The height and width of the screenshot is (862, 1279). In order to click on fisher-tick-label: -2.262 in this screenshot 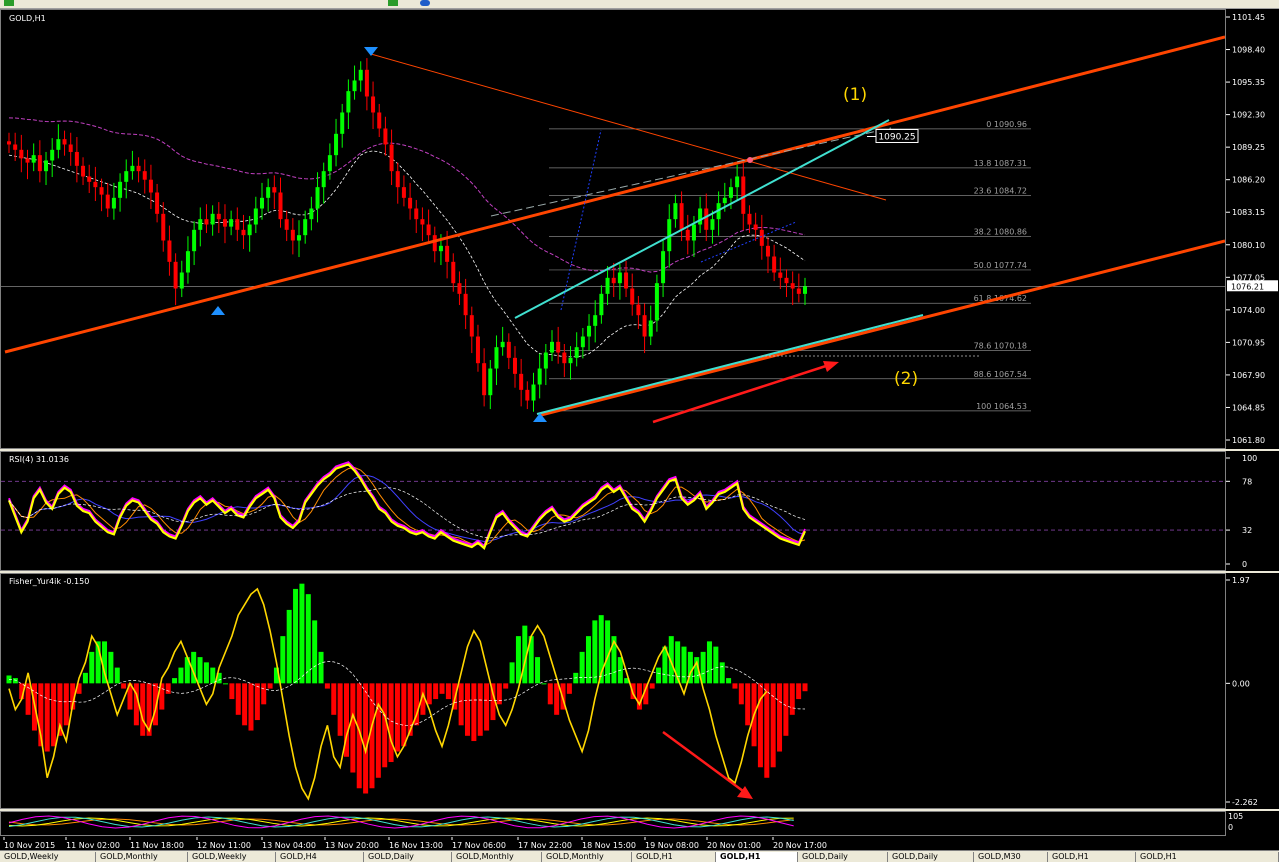, I will do `click(1245, 802)`.